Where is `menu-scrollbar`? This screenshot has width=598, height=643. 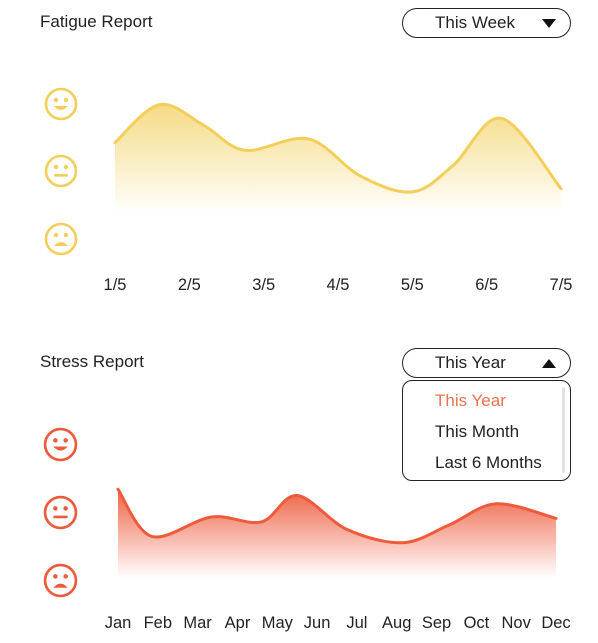 menu-scrollbar is located at coordinates (563, 430).